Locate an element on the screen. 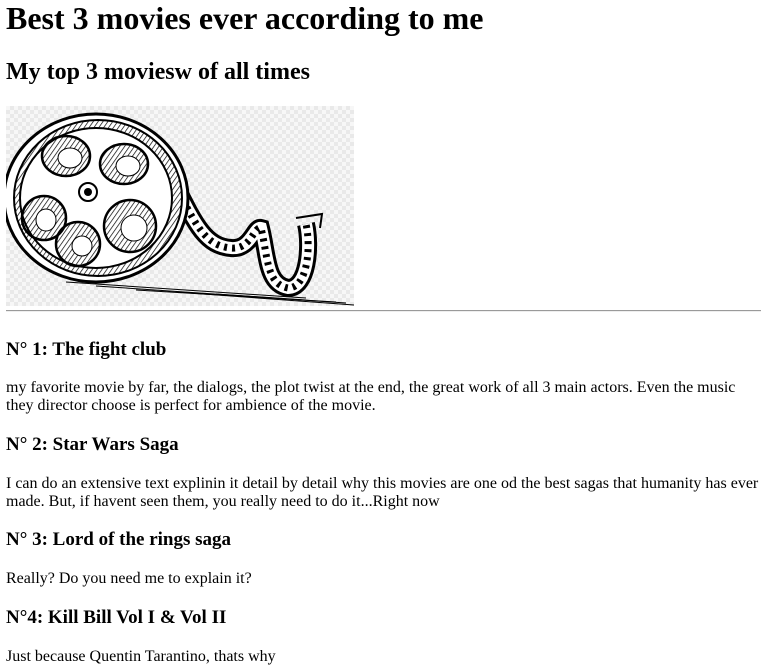 The height and width of the screenshot is (672, 764). film-reel-image is located at coordinates (180, 206).